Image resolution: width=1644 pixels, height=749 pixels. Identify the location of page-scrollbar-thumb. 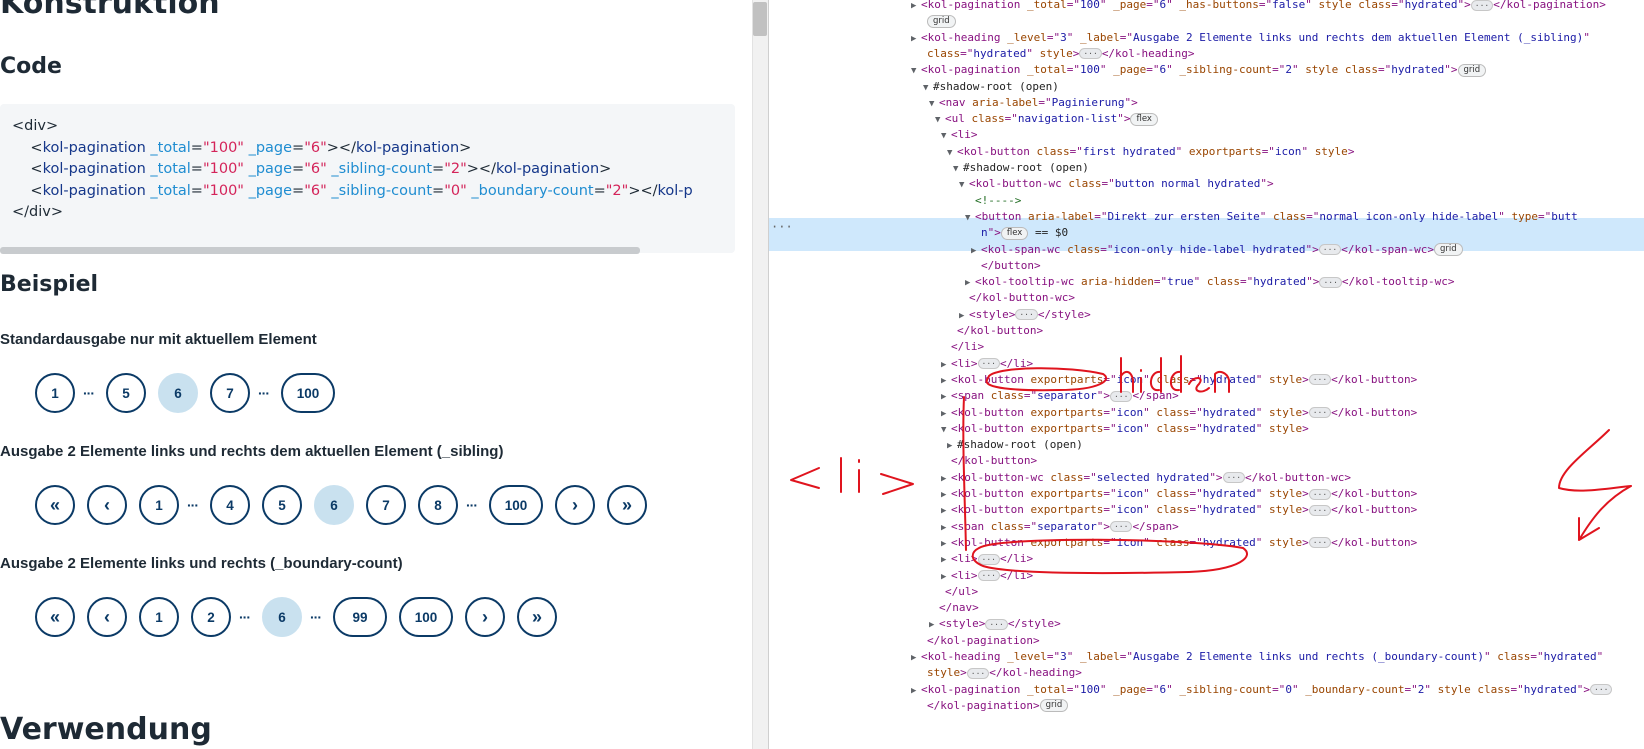
(760, 19).